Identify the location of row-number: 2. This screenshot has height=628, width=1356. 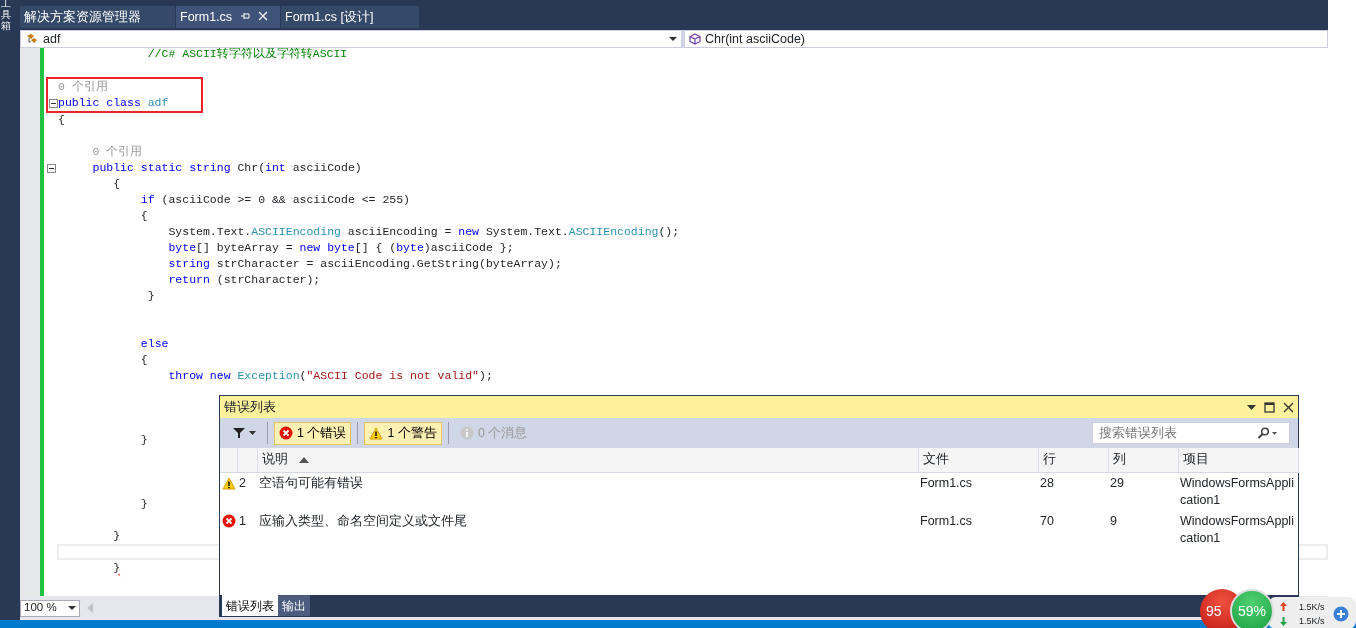
(242, 482).